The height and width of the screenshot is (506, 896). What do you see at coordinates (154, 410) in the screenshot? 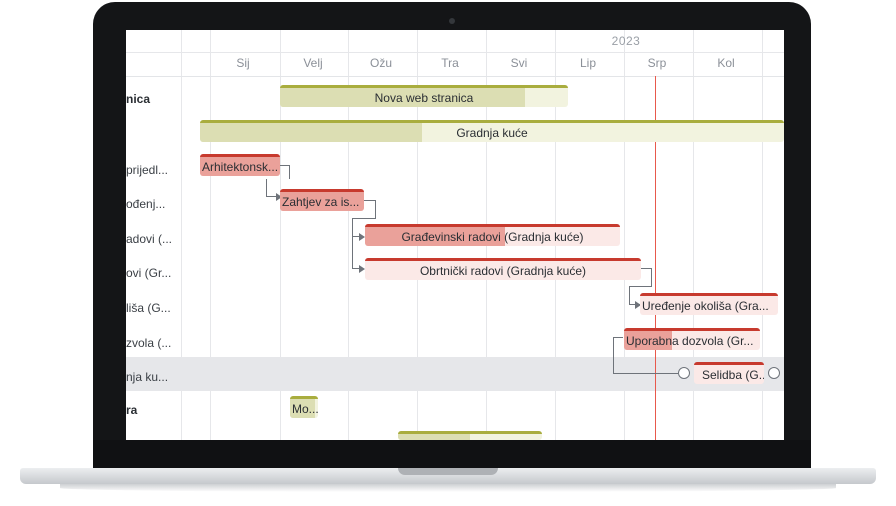
I see `task-label: ra` at bounding box center [154, 410].